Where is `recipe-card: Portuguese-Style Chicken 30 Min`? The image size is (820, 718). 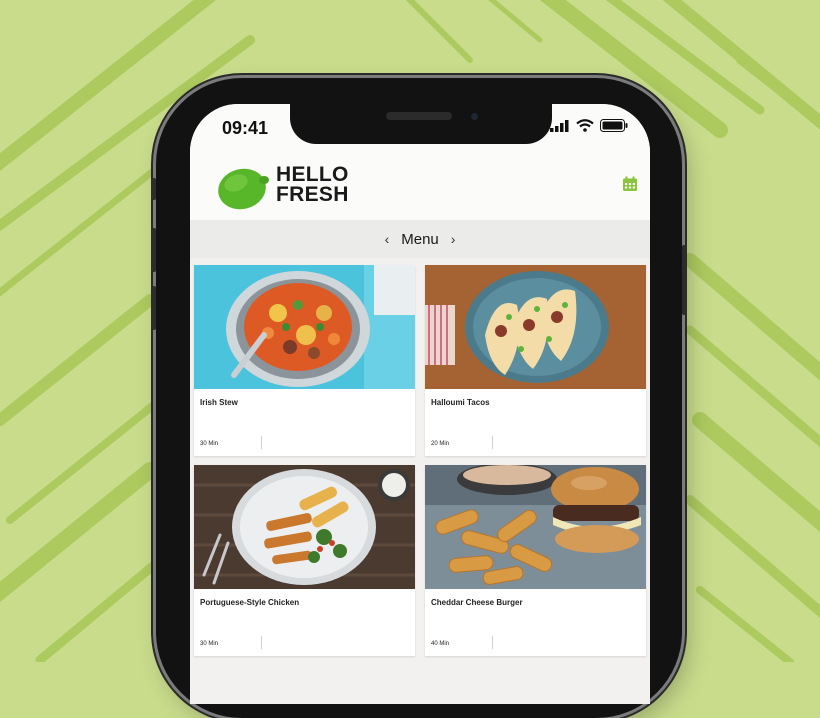 recipe-card: Portuguese-Style Chicken 30 Min is located at coordinates (304, 560).